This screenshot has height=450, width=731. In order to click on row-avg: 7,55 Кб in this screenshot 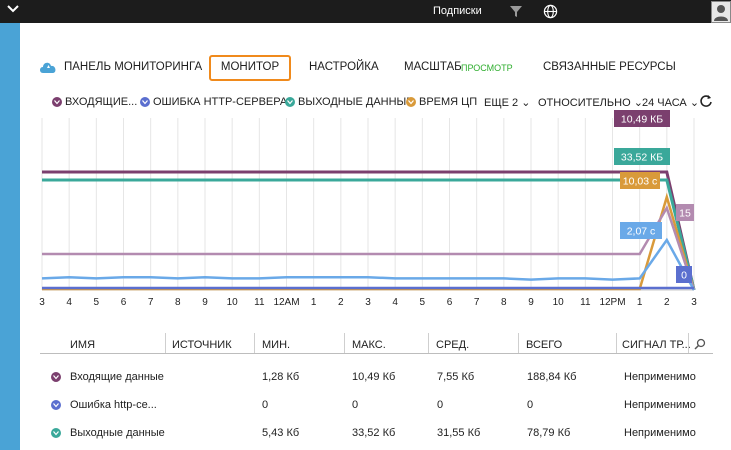, I will do `click(456, 377)`.